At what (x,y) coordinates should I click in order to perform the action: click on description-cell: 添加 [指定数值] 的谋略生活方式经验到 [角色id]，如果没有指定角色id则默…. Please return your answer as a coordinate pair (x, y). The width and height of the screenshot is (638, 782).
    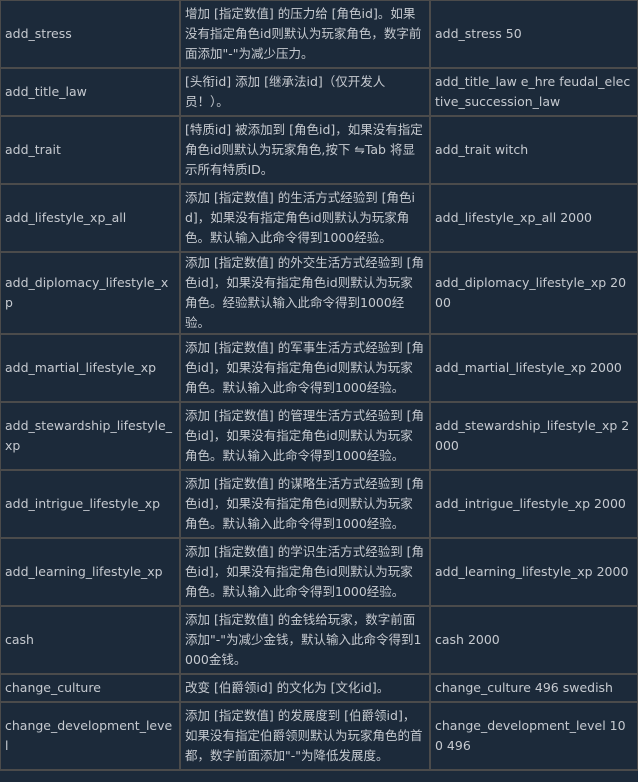
    Looking at the image, I should click on (305, 504).